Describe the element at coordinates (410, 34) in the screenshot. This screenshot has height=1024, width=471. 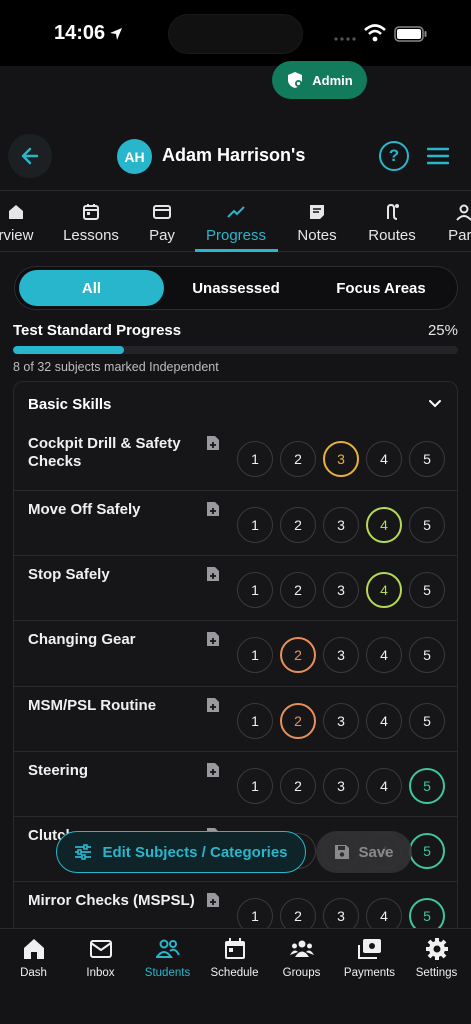
I see `battery-icon` at that location.